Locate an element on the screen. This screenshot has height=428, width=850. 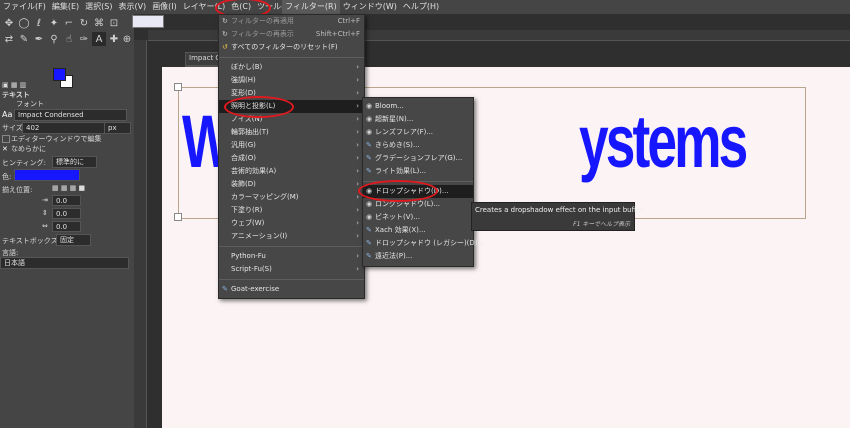
flip-icon: ⇄ is located at coordinates (9, 39).